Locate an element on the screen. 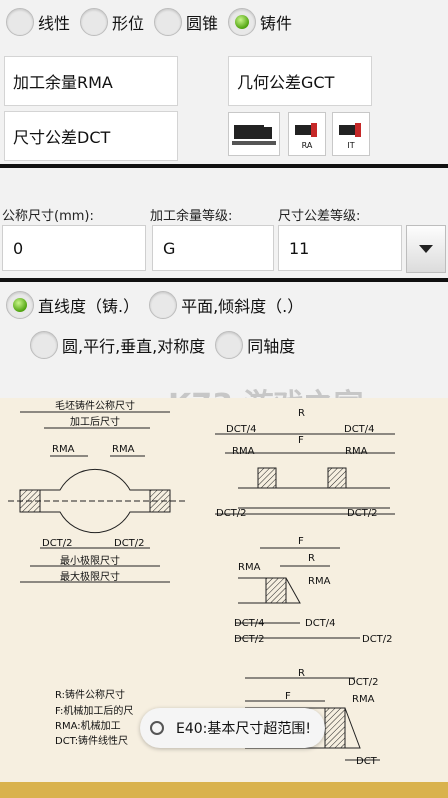  label-dct4-mid-right: DCT/4 is located at coordinates (320, 623).